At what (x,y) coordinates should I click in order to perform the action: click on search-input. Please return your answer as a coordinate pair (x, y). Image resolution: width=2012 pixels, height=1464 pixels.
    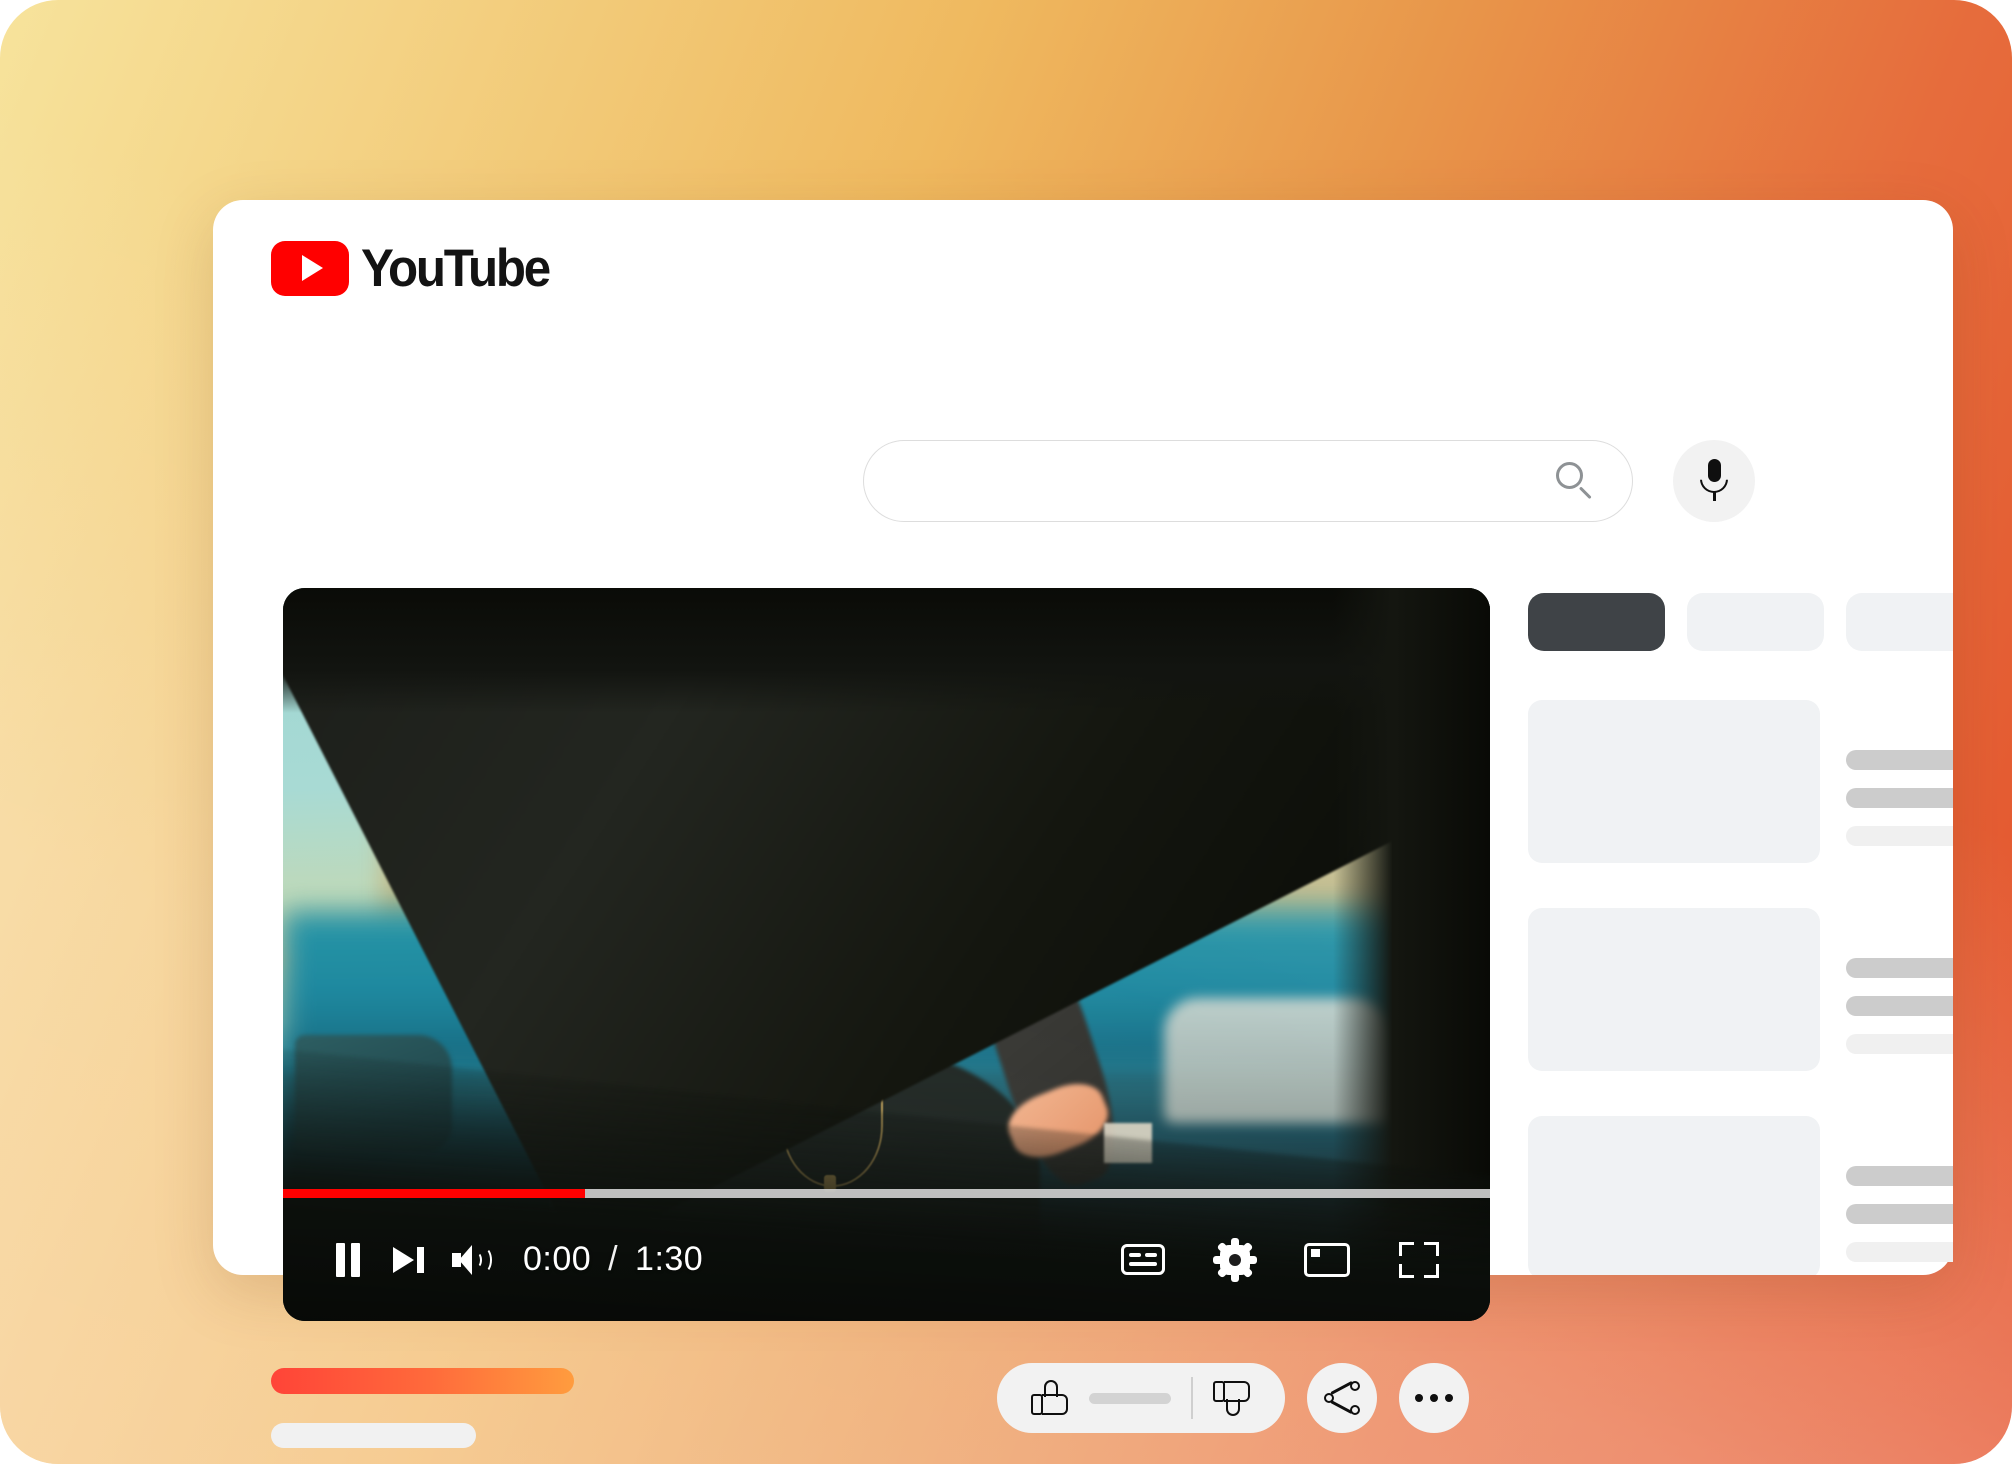
    Looking at the image, I should click on (1248, 481).